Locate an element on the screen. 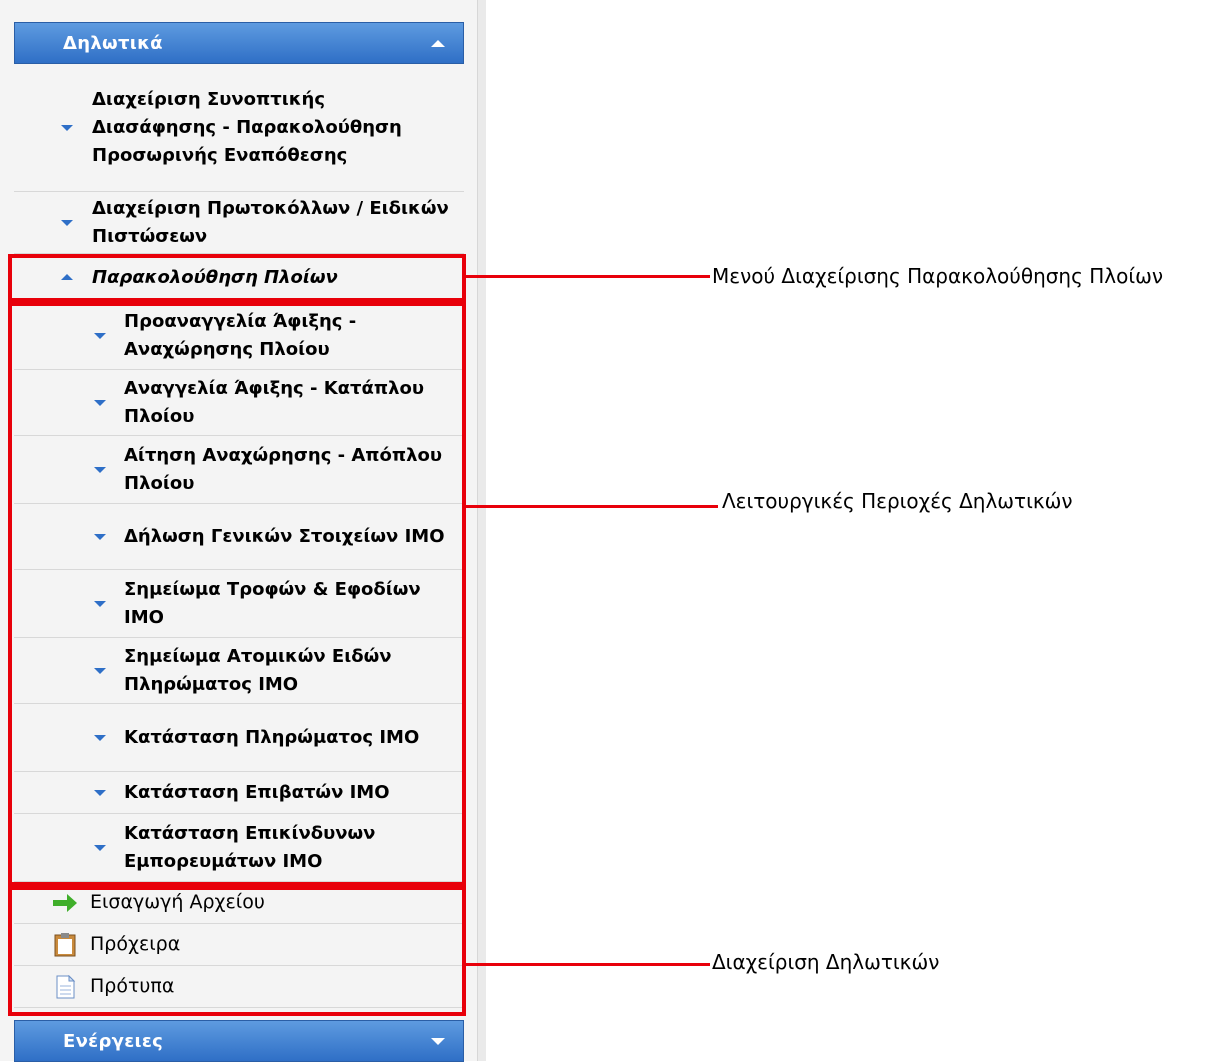 The width and height of the screenshot is (1226, 1062). highlight-box-ship-menu is located at coordinates (237, 278).